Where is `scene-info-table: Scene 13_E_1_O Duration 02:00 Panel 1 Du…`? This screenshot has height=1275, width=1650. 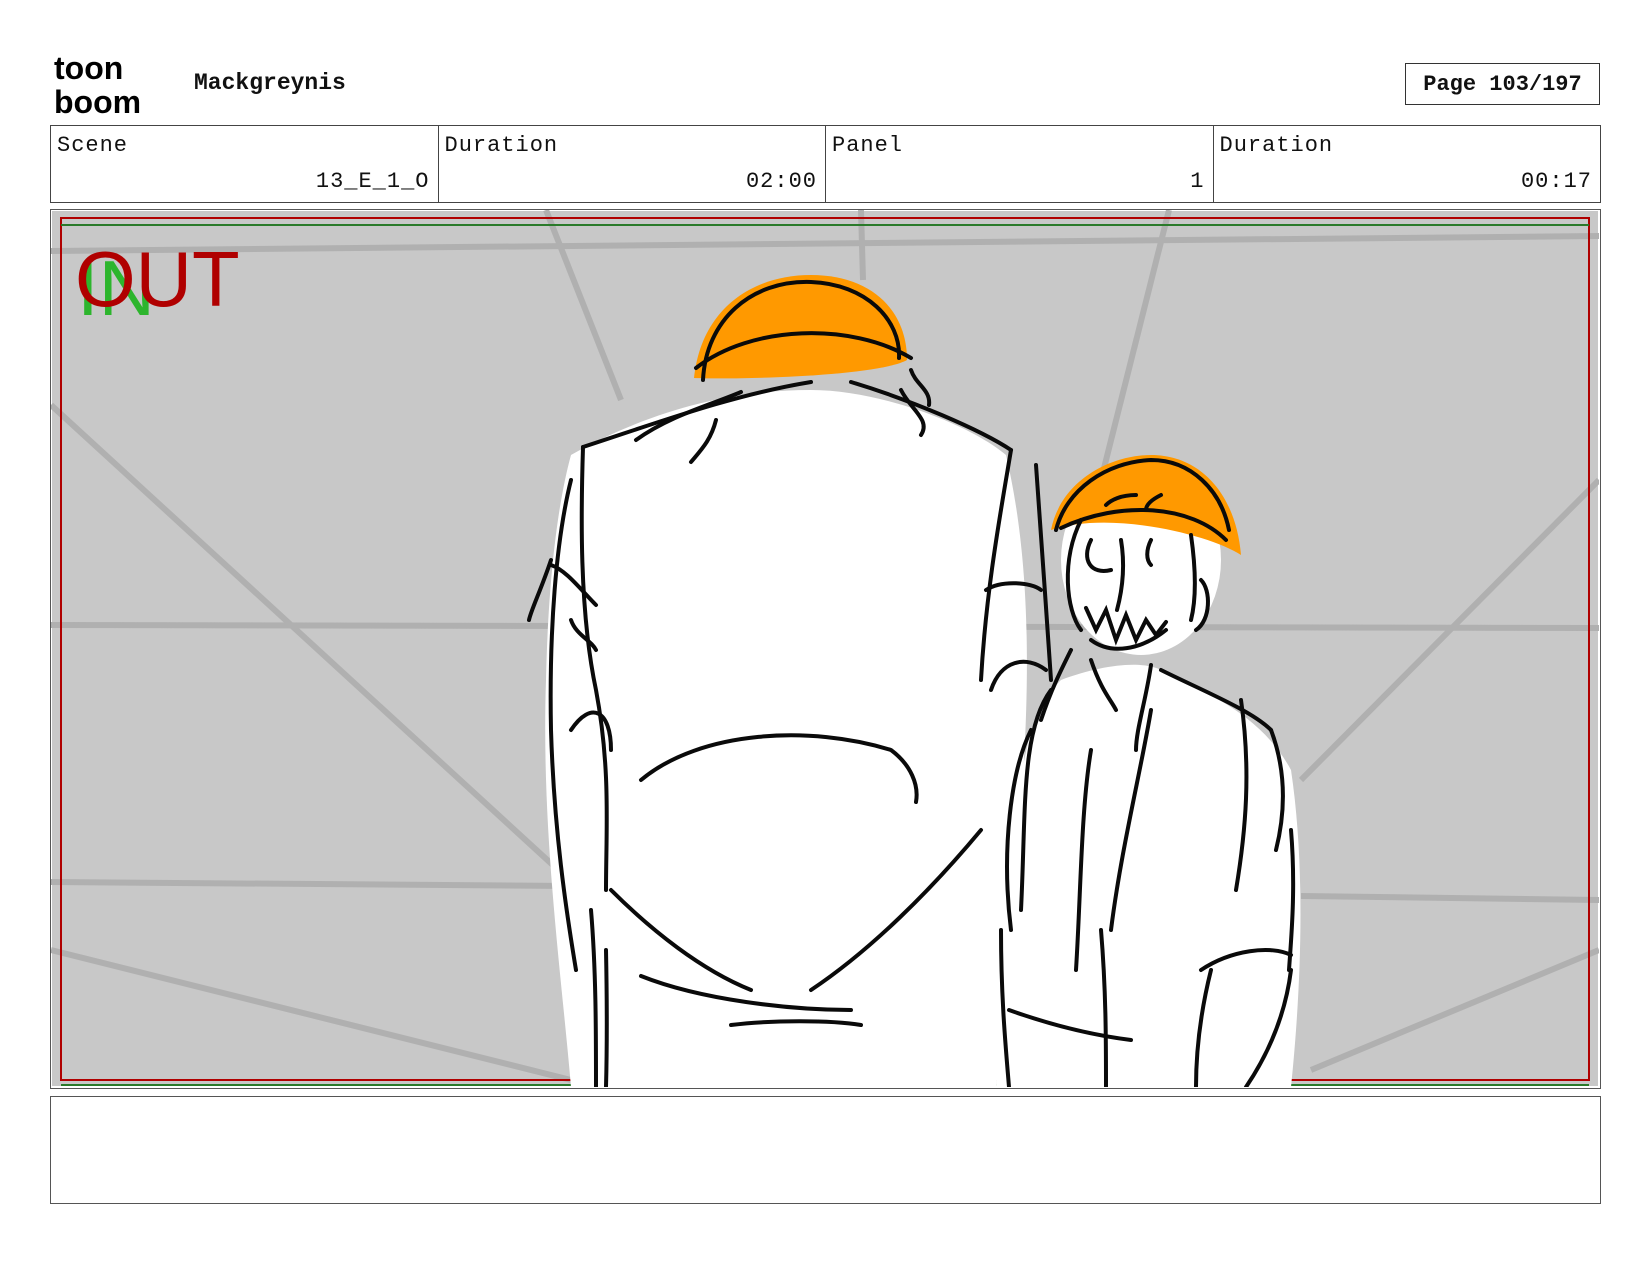
scene-info-table: Scene 13_E_1_O Duration 02:00 Panel 1 Du… is located at coordinates (825, 164).